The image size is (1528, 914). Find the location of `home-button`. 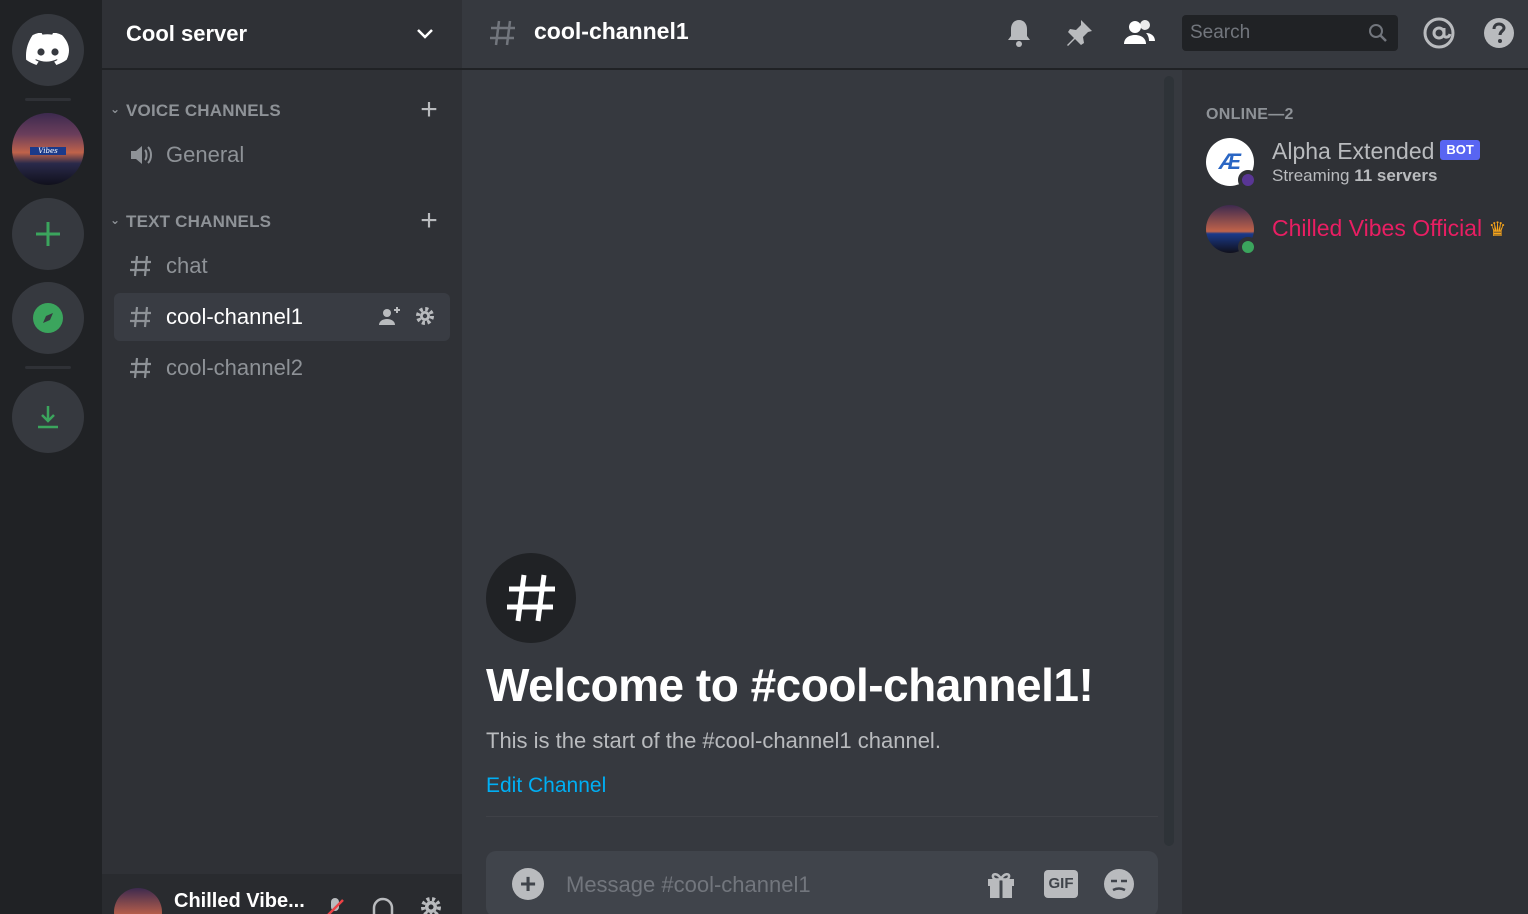

home-button is located at coordinates (48, 50).